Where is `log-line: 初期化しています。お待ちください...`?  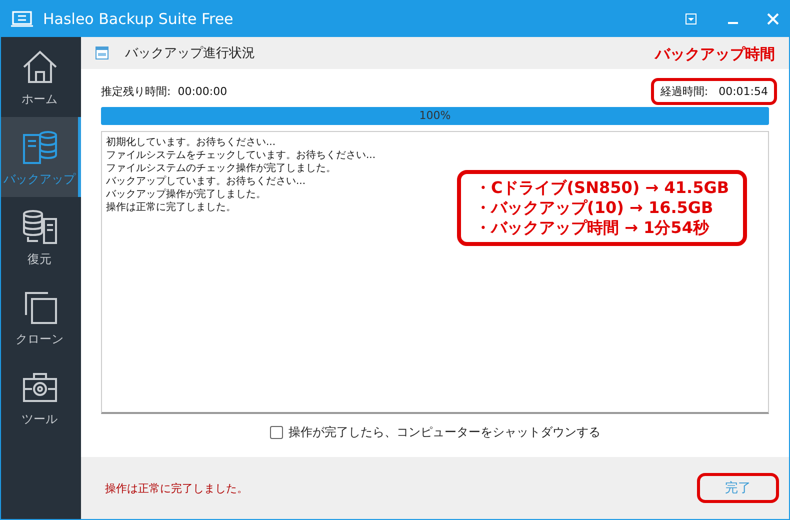
log-line: 初期化しています。お待ちください... is located at coordinates (191, 142).